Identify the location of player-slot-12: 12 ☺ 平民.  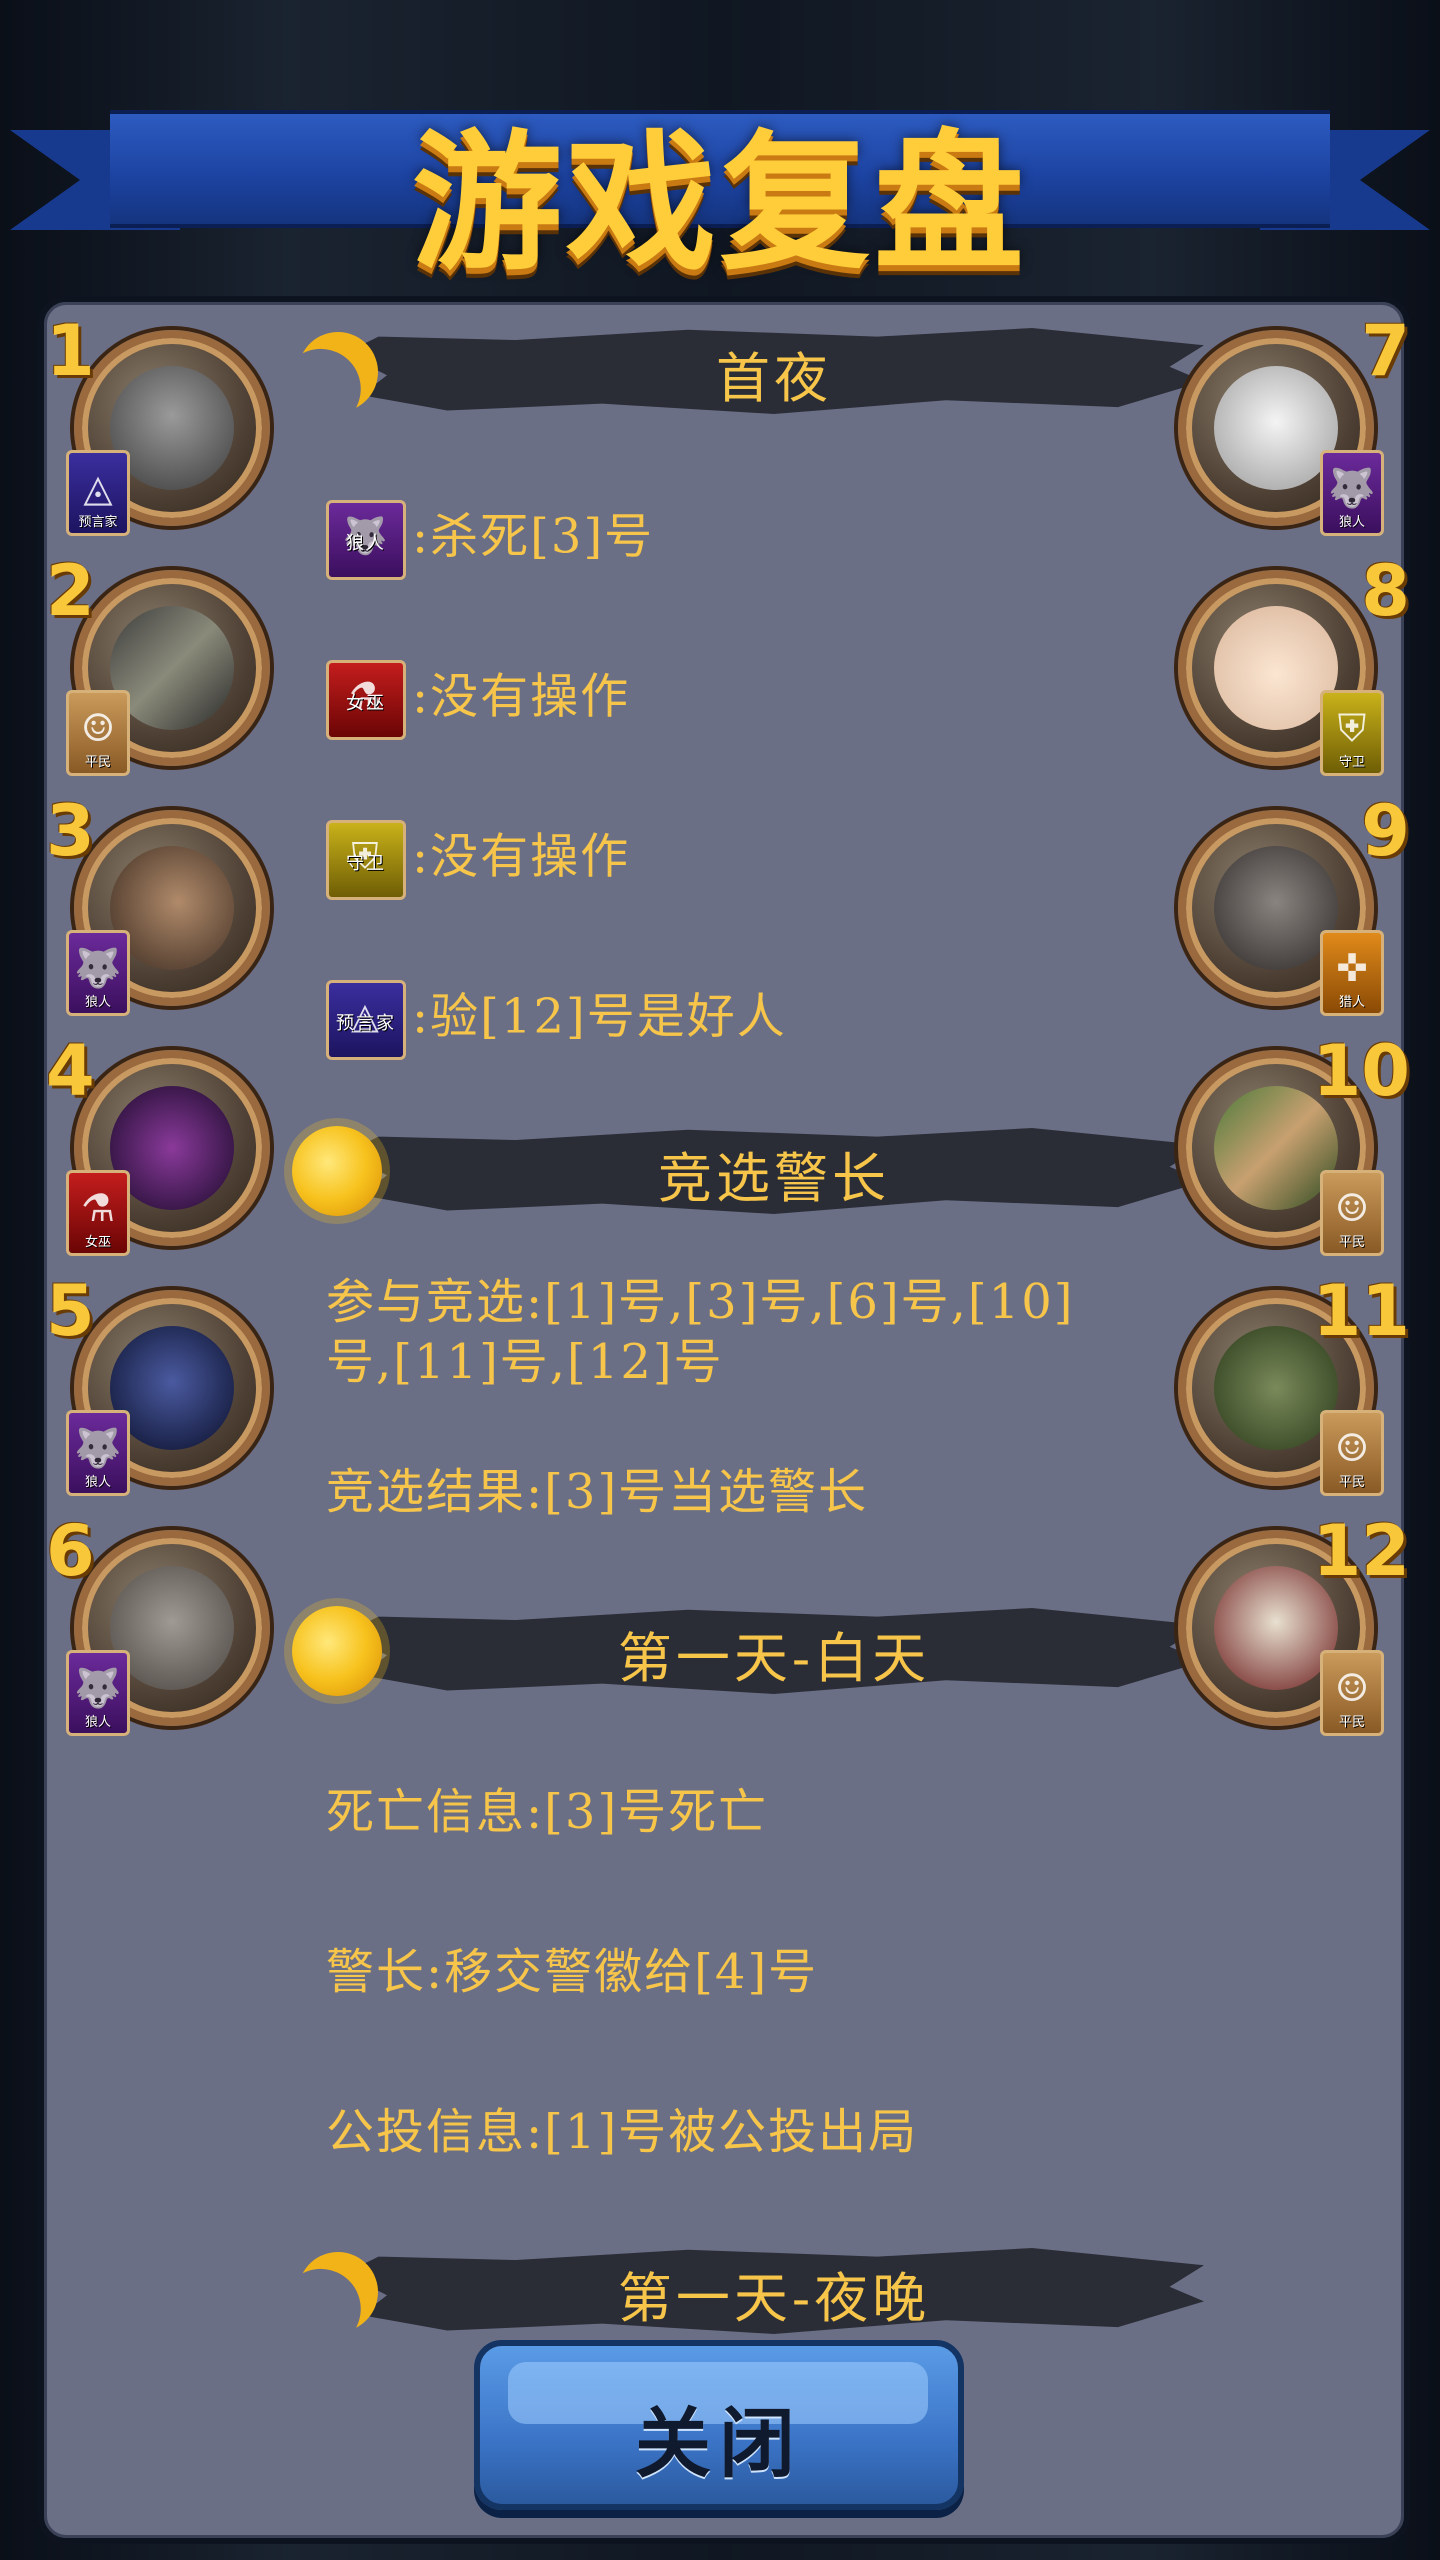
(1294, 1623).